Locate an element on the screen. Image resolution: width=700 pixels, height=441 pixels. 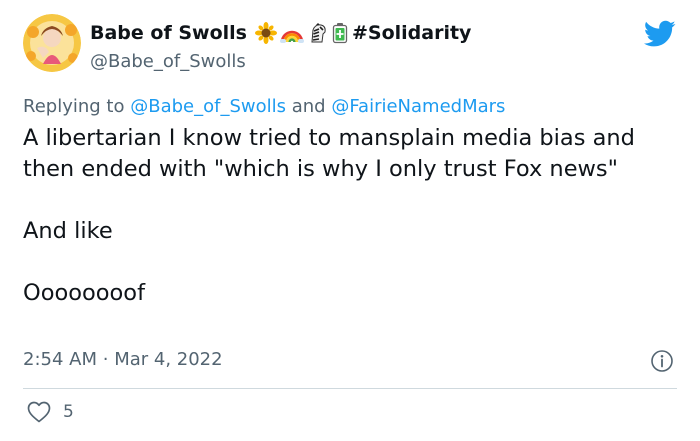
replying-to-joiner: and is located at coordinates (308, 106).